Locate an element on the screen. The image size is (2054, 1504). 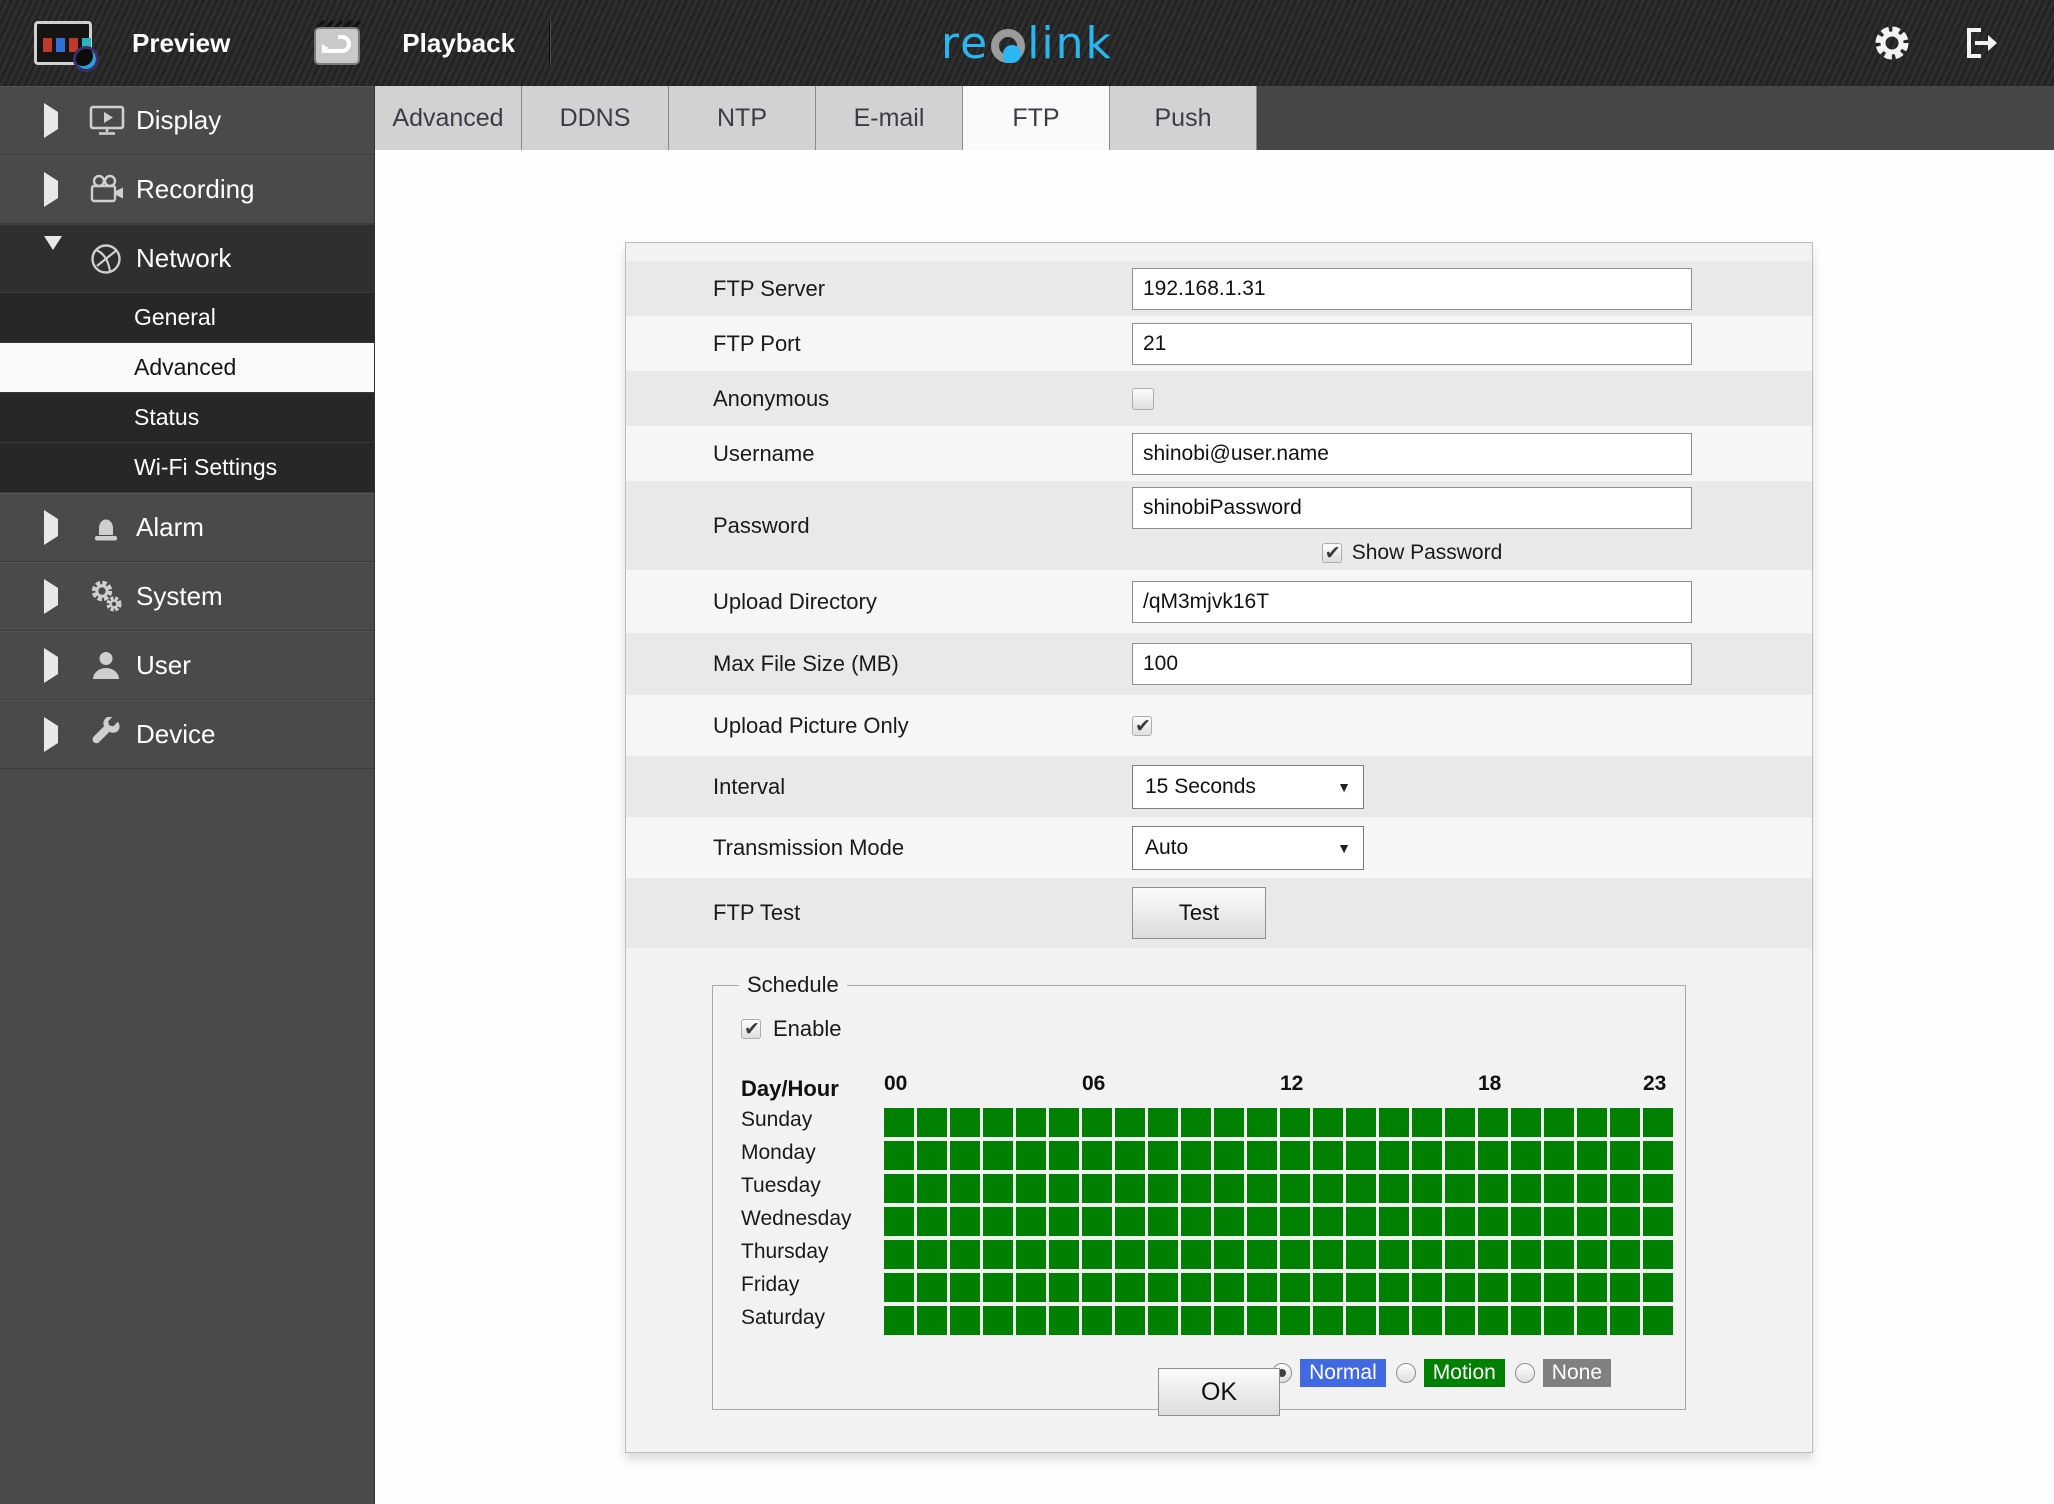
tab-ddns: DDNS is located at coordinates (595, 118).